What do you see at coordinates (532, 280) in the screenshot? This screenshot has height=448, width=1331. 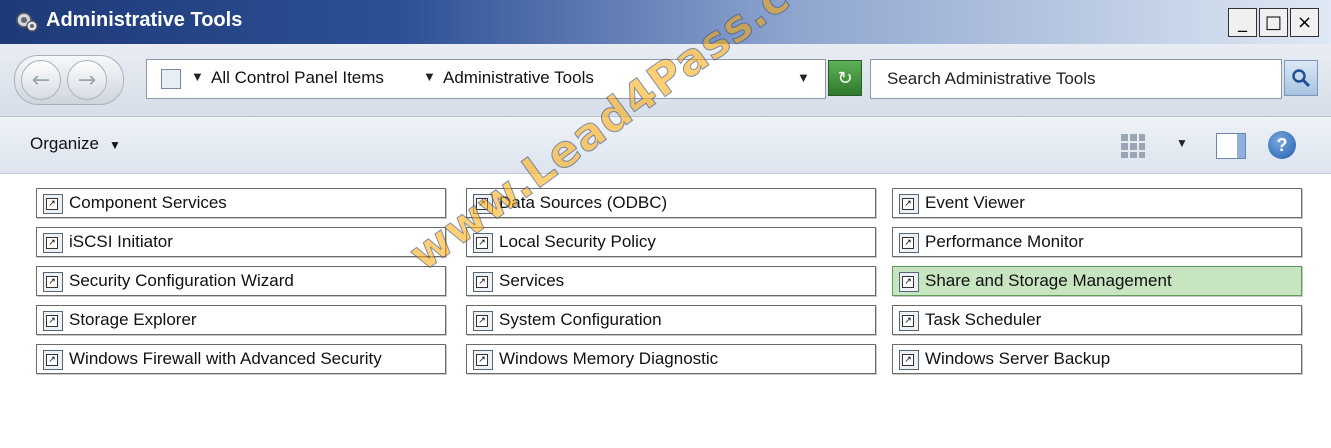 I see `item-label: Services` at bounding box center [532, 280].